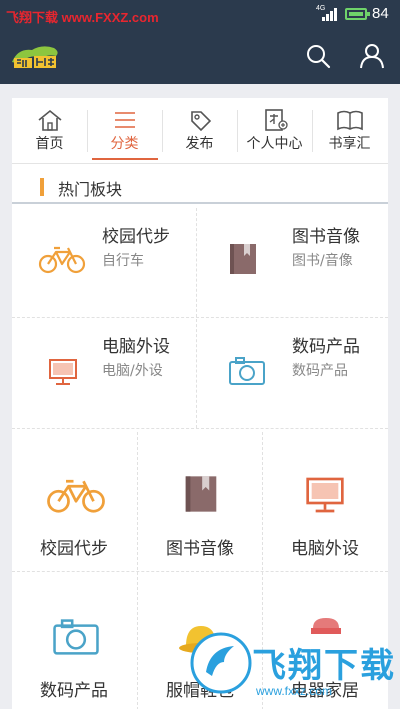  Describe the element at coordinates (276, 120) in the screenshot. I see `person-card-icon` at that location.